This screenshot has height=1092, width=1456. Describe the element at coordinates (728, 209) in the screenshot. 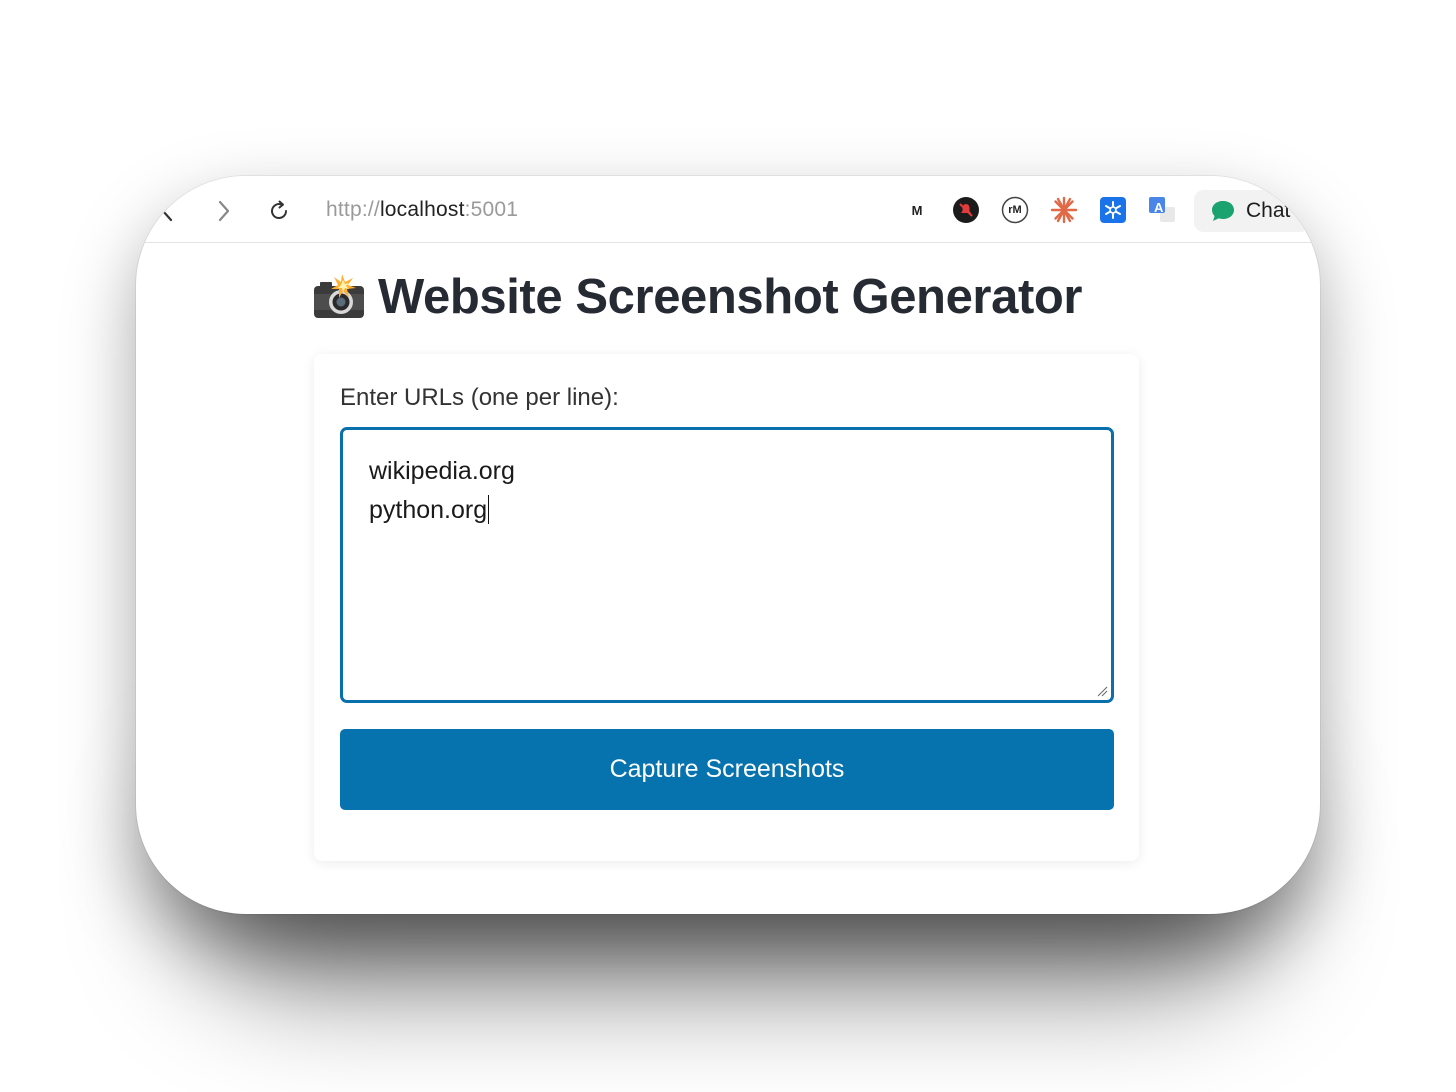

I see `browser-toolbar: http://localhost:5001 M rM A Chat` at that location.